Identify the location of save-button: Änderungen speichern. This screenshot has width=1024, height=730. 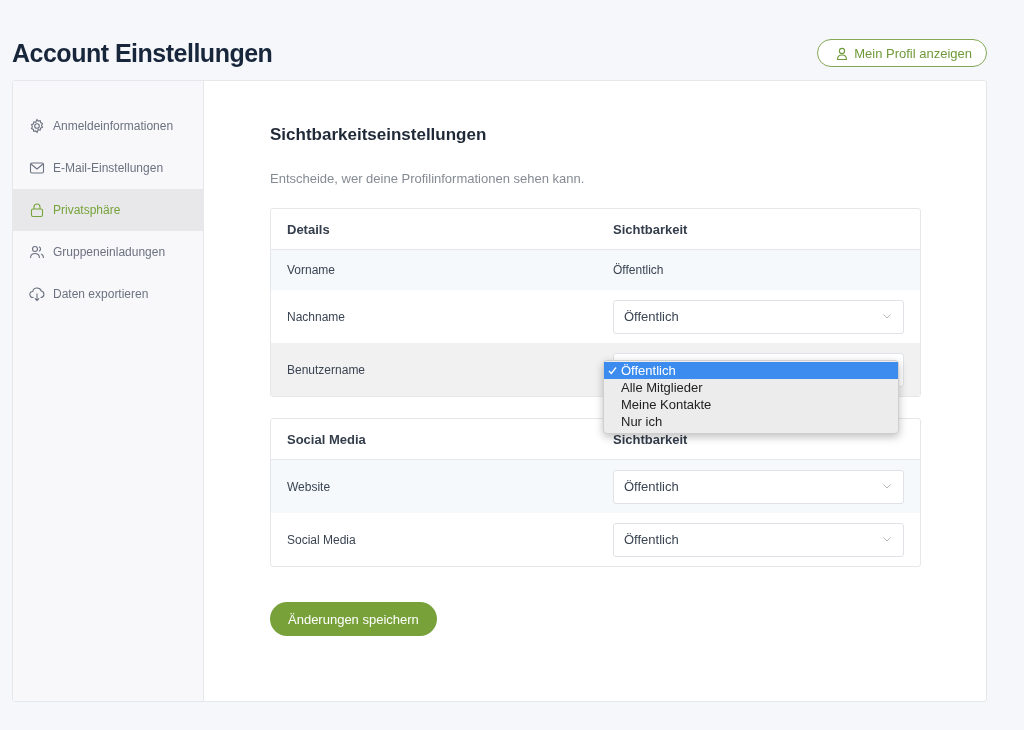
(353, 619).